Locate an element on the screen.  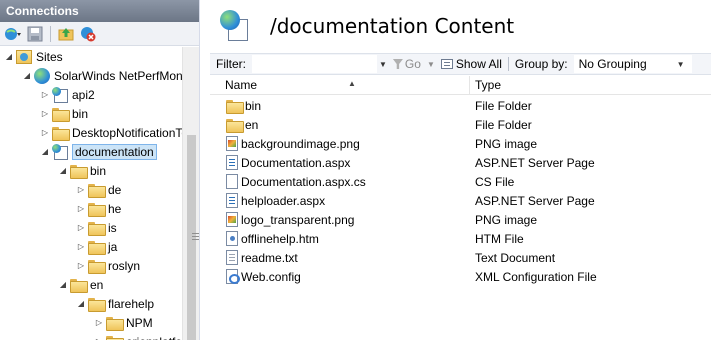
tree-scrollbar-thumb is located at coordinates (193, 237).